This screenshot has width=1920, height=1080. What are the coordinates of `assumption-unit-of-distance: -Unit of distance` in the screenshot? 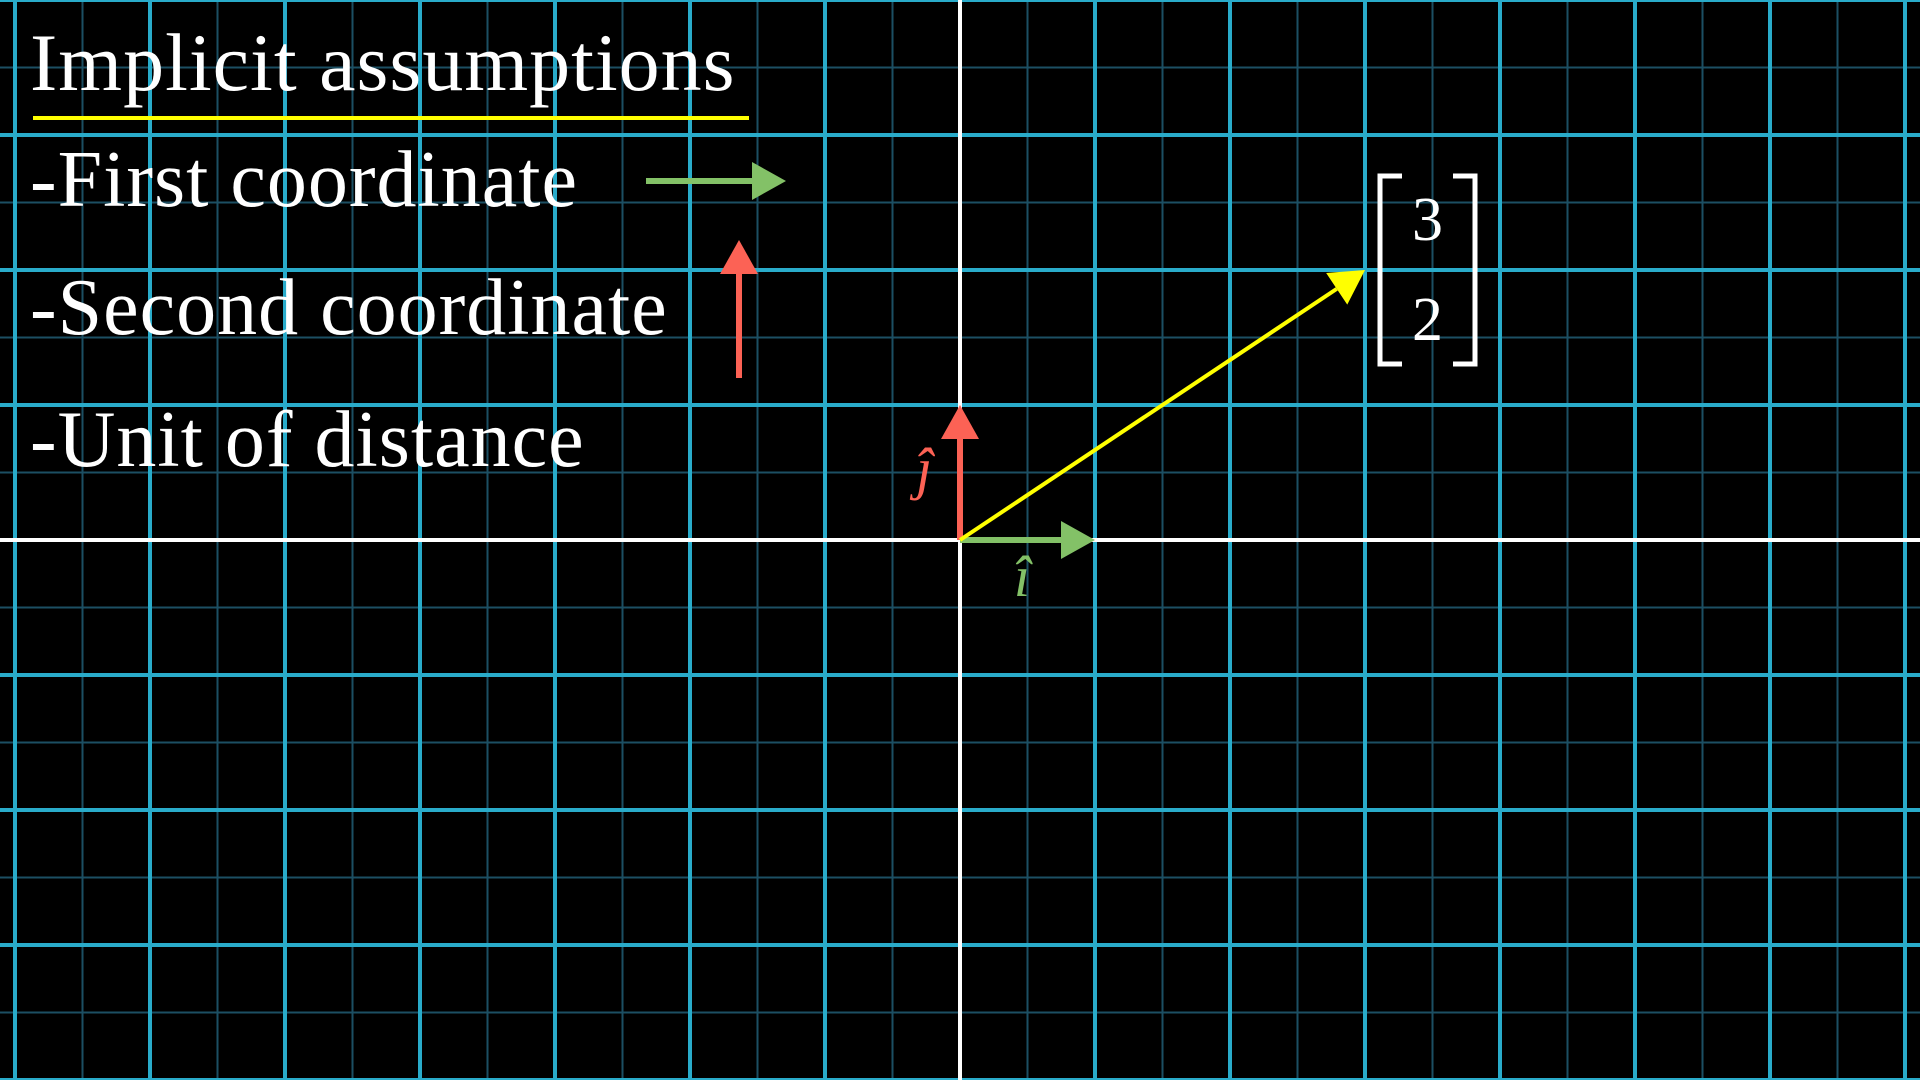 It's located at (307, 440).